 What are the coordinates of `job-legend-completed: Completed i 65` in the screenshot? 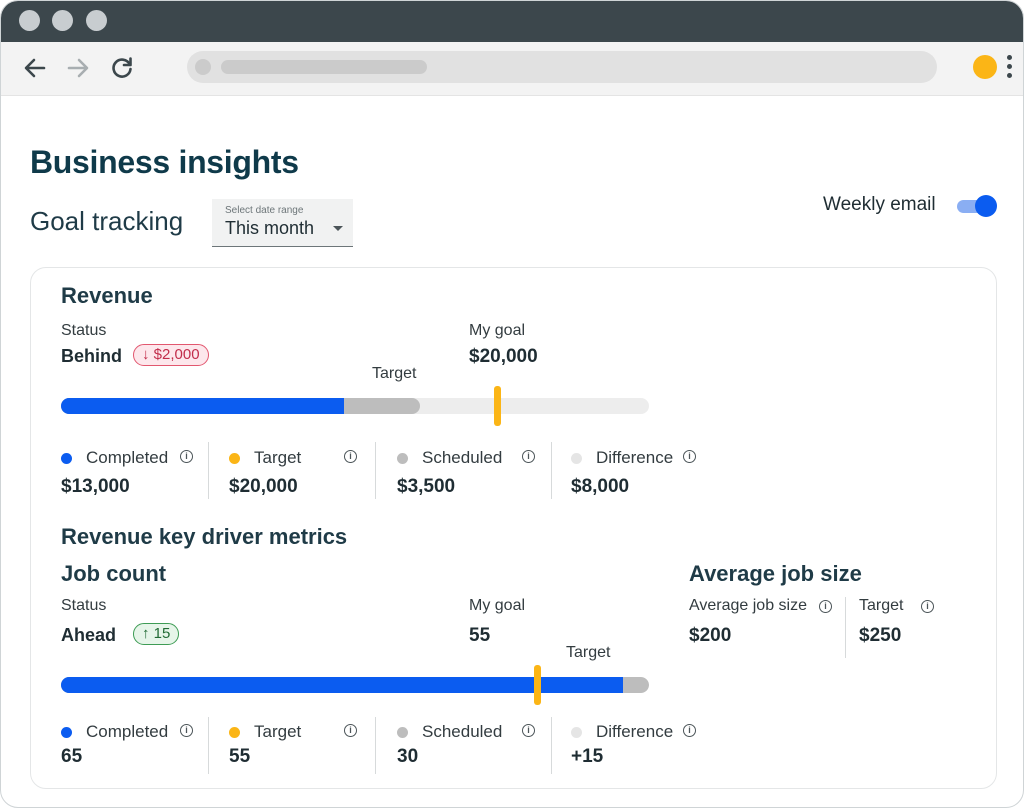 It's located at (131, 750).